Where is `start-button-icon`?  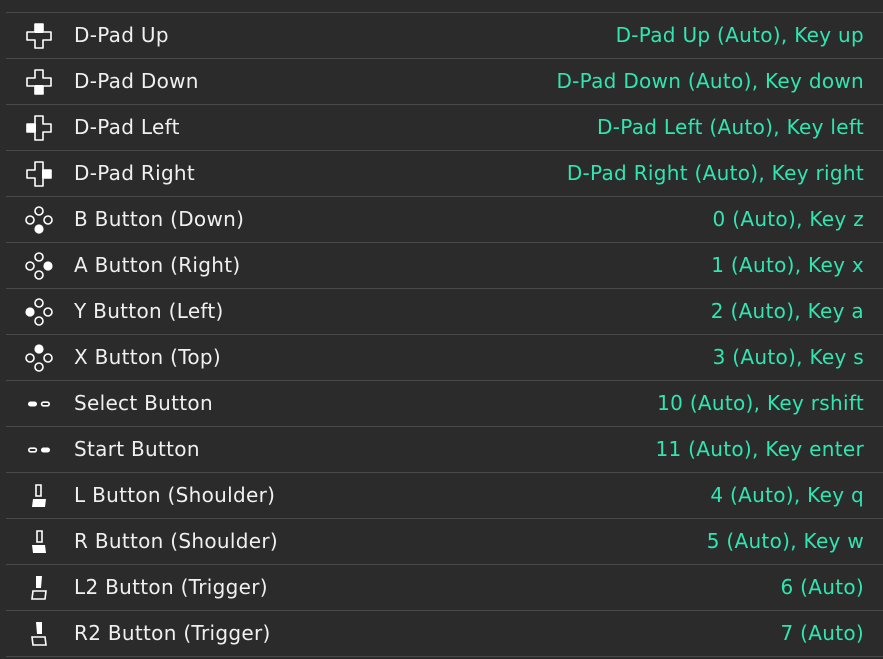 start-button-icon is located at coordinates (39, 450).